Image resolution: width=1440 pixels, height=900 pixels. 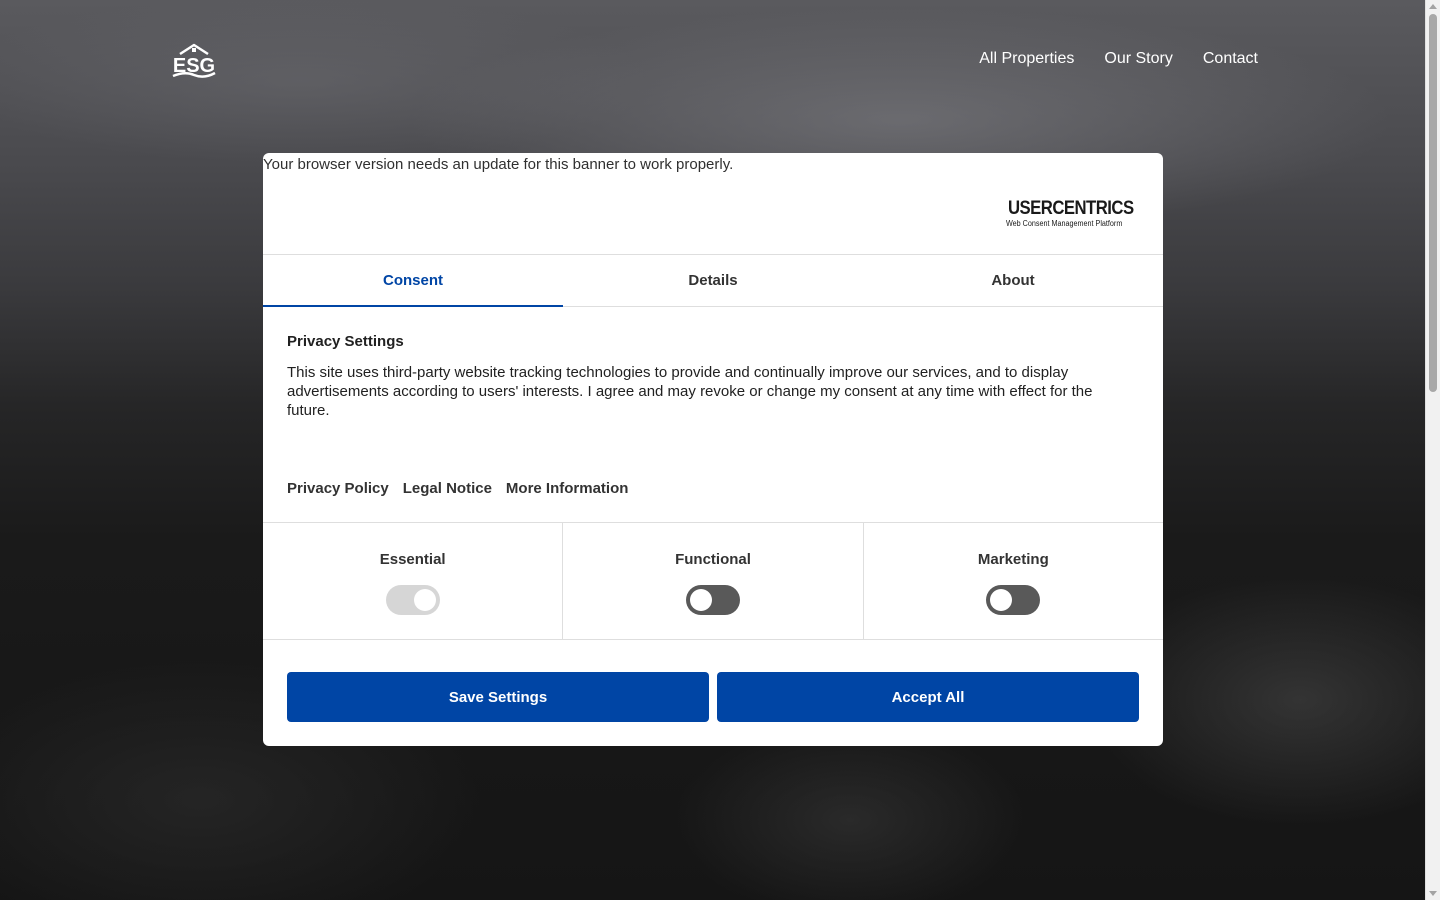 What do you see at coordinates (1012, 581) in the screenshot?
I see `category-marketing: Marketing` at bounding box center [1012, 581].